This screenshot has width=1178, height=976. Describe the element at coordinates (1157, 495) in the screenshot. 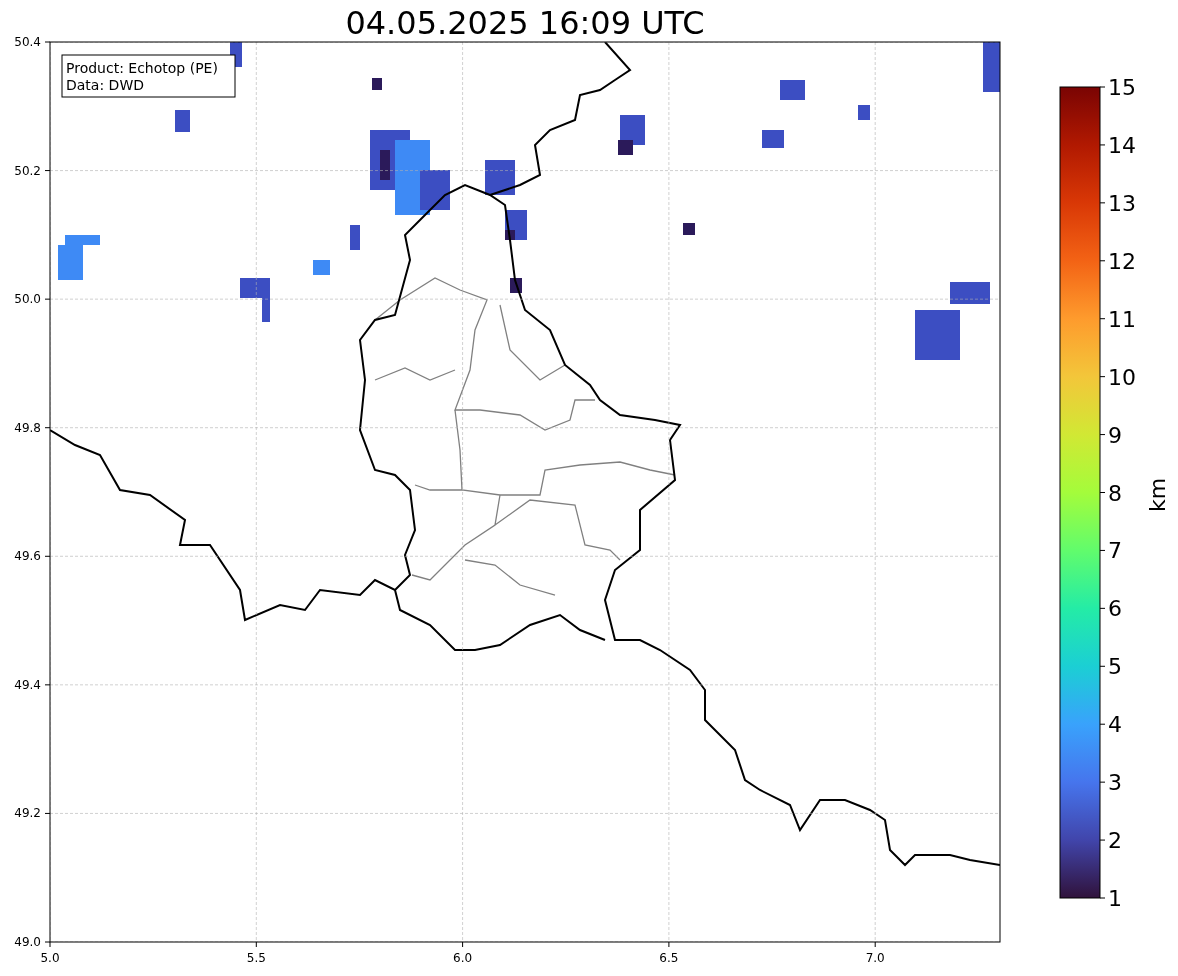

I see `colorbar-label: km` at that location.